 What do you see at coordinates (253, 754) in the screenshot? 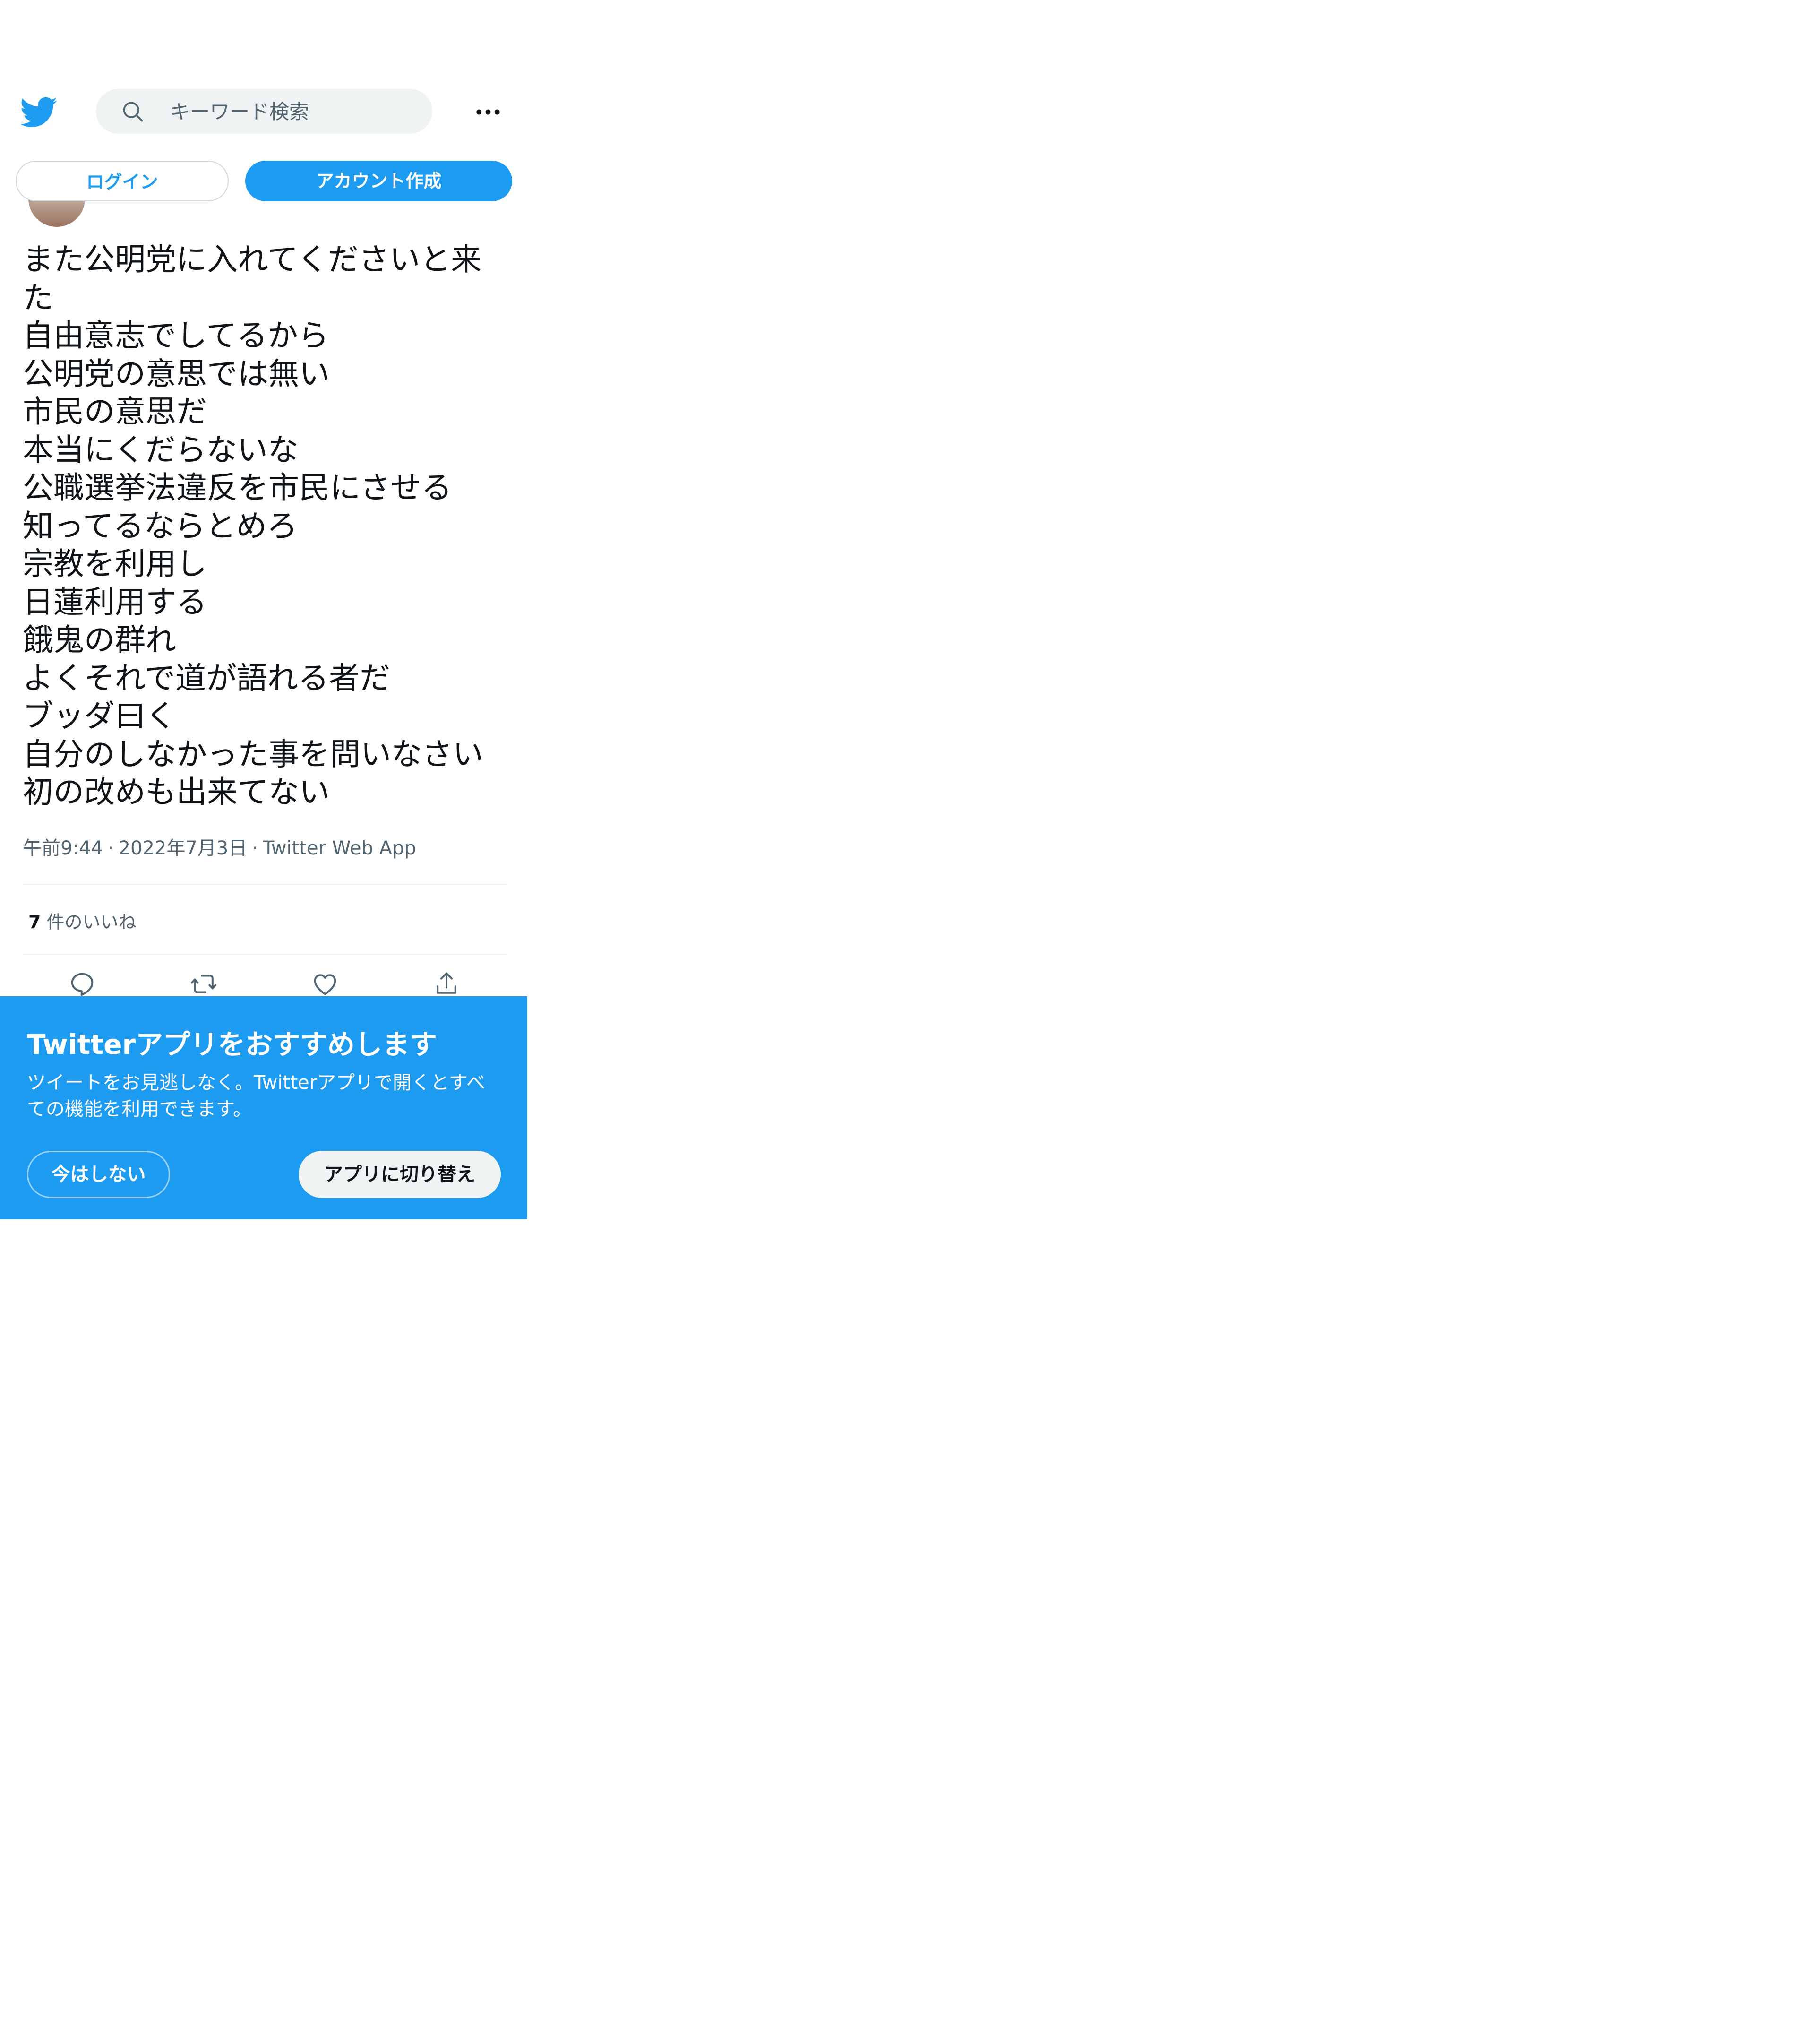
I see `tweet-text-line: 自分のしなかった事を問いなさい` at bounding box center [253, 754].